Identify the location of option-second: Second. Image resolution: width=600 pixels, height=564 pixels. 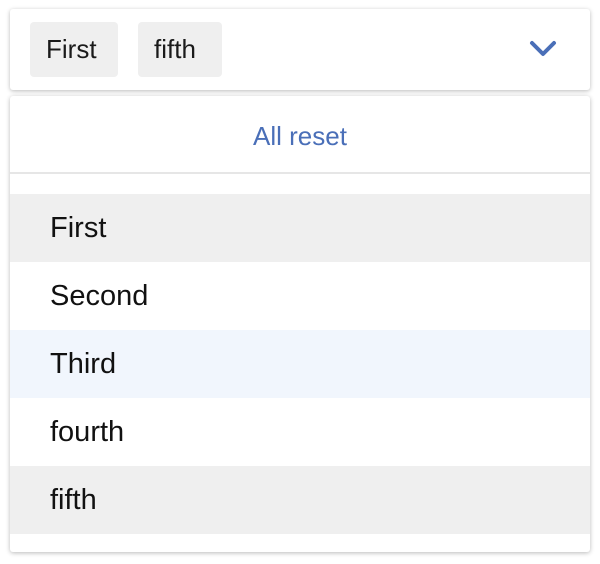
(300, 296).